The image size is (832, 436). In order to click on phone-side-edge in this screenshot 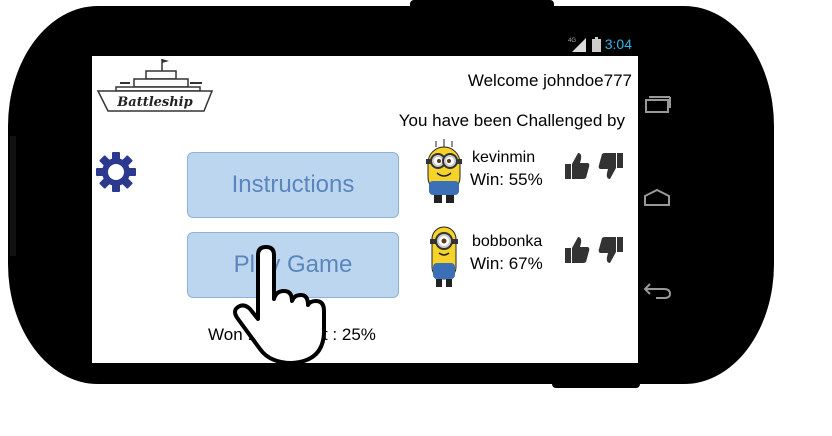, I will do `click(13, 196)`.